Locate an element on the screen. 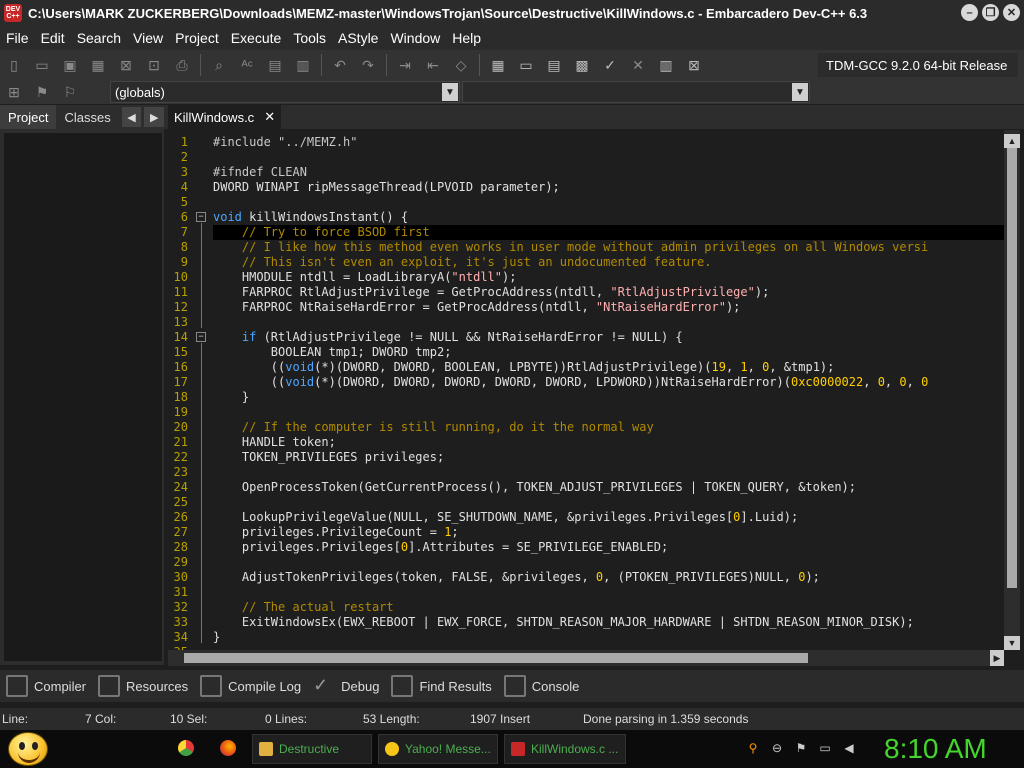 Image resolution: width=1024 pixels, height=768 pixels. menu-project: Project is located at coordinates (197, 38).